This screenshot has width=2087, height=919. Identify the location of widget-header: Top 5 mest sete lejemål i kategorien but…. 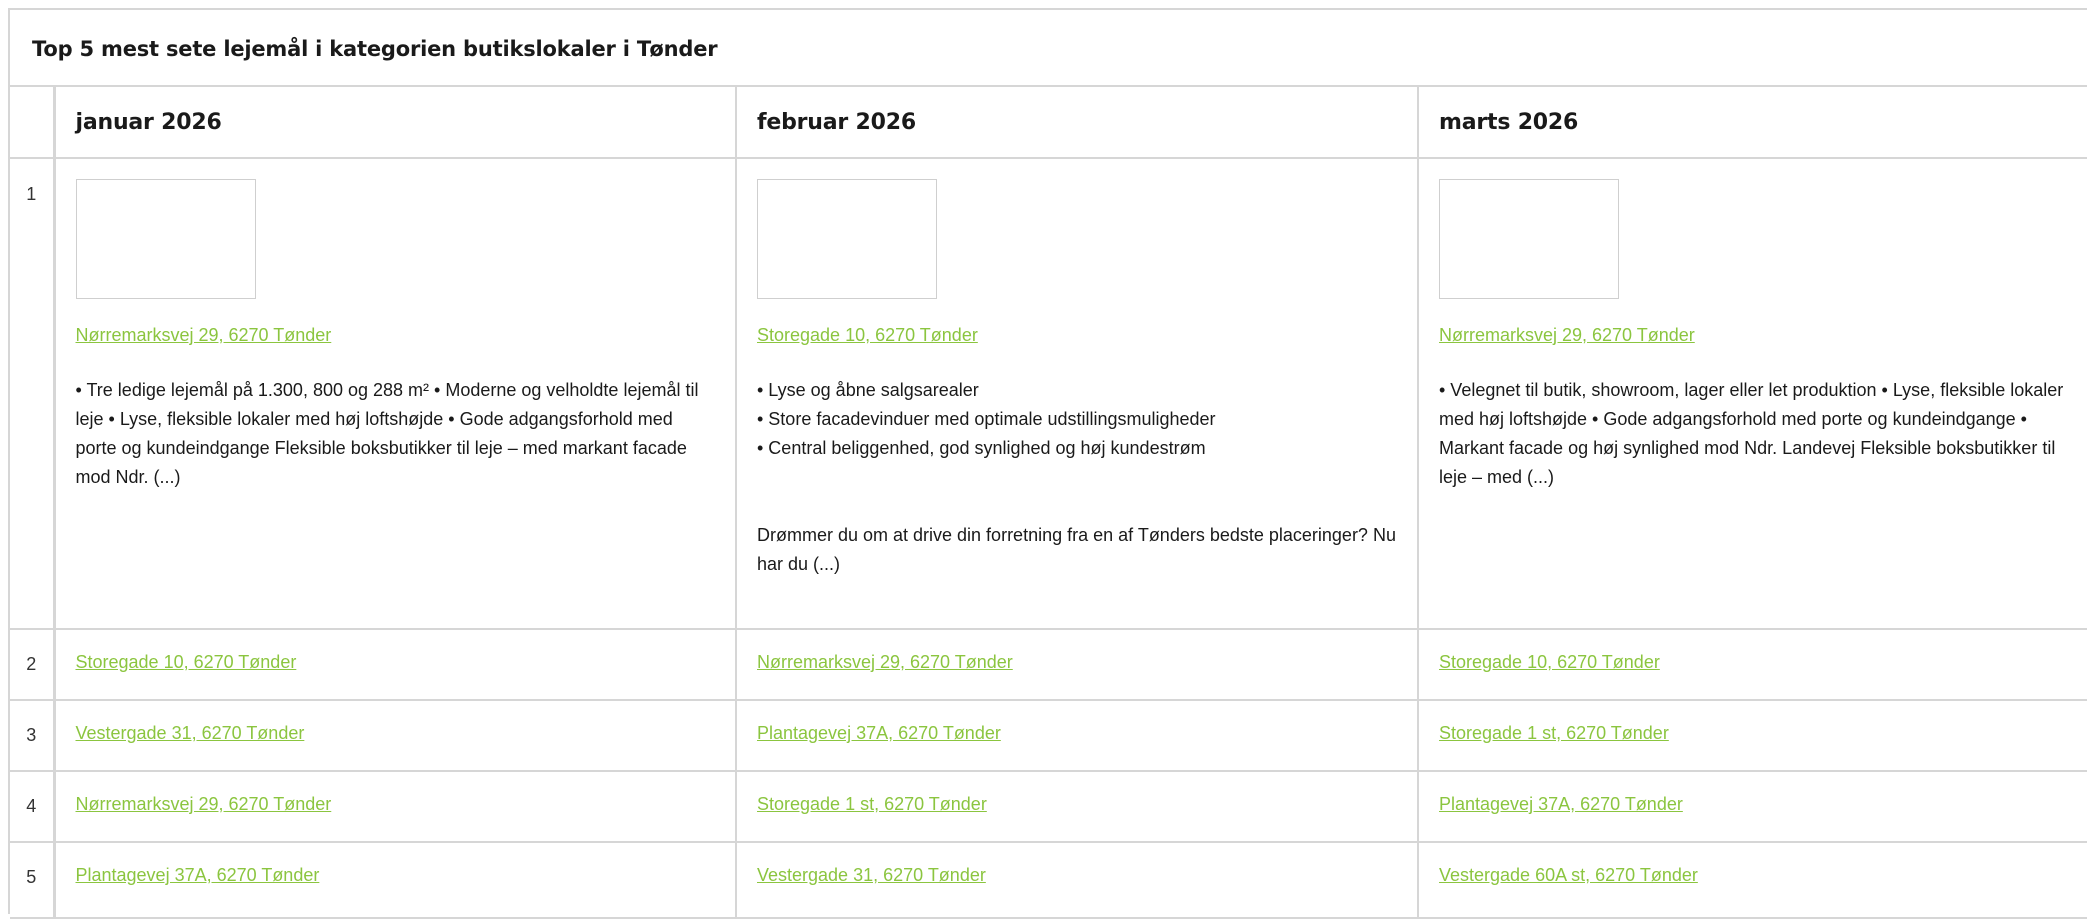
(1048, 48).